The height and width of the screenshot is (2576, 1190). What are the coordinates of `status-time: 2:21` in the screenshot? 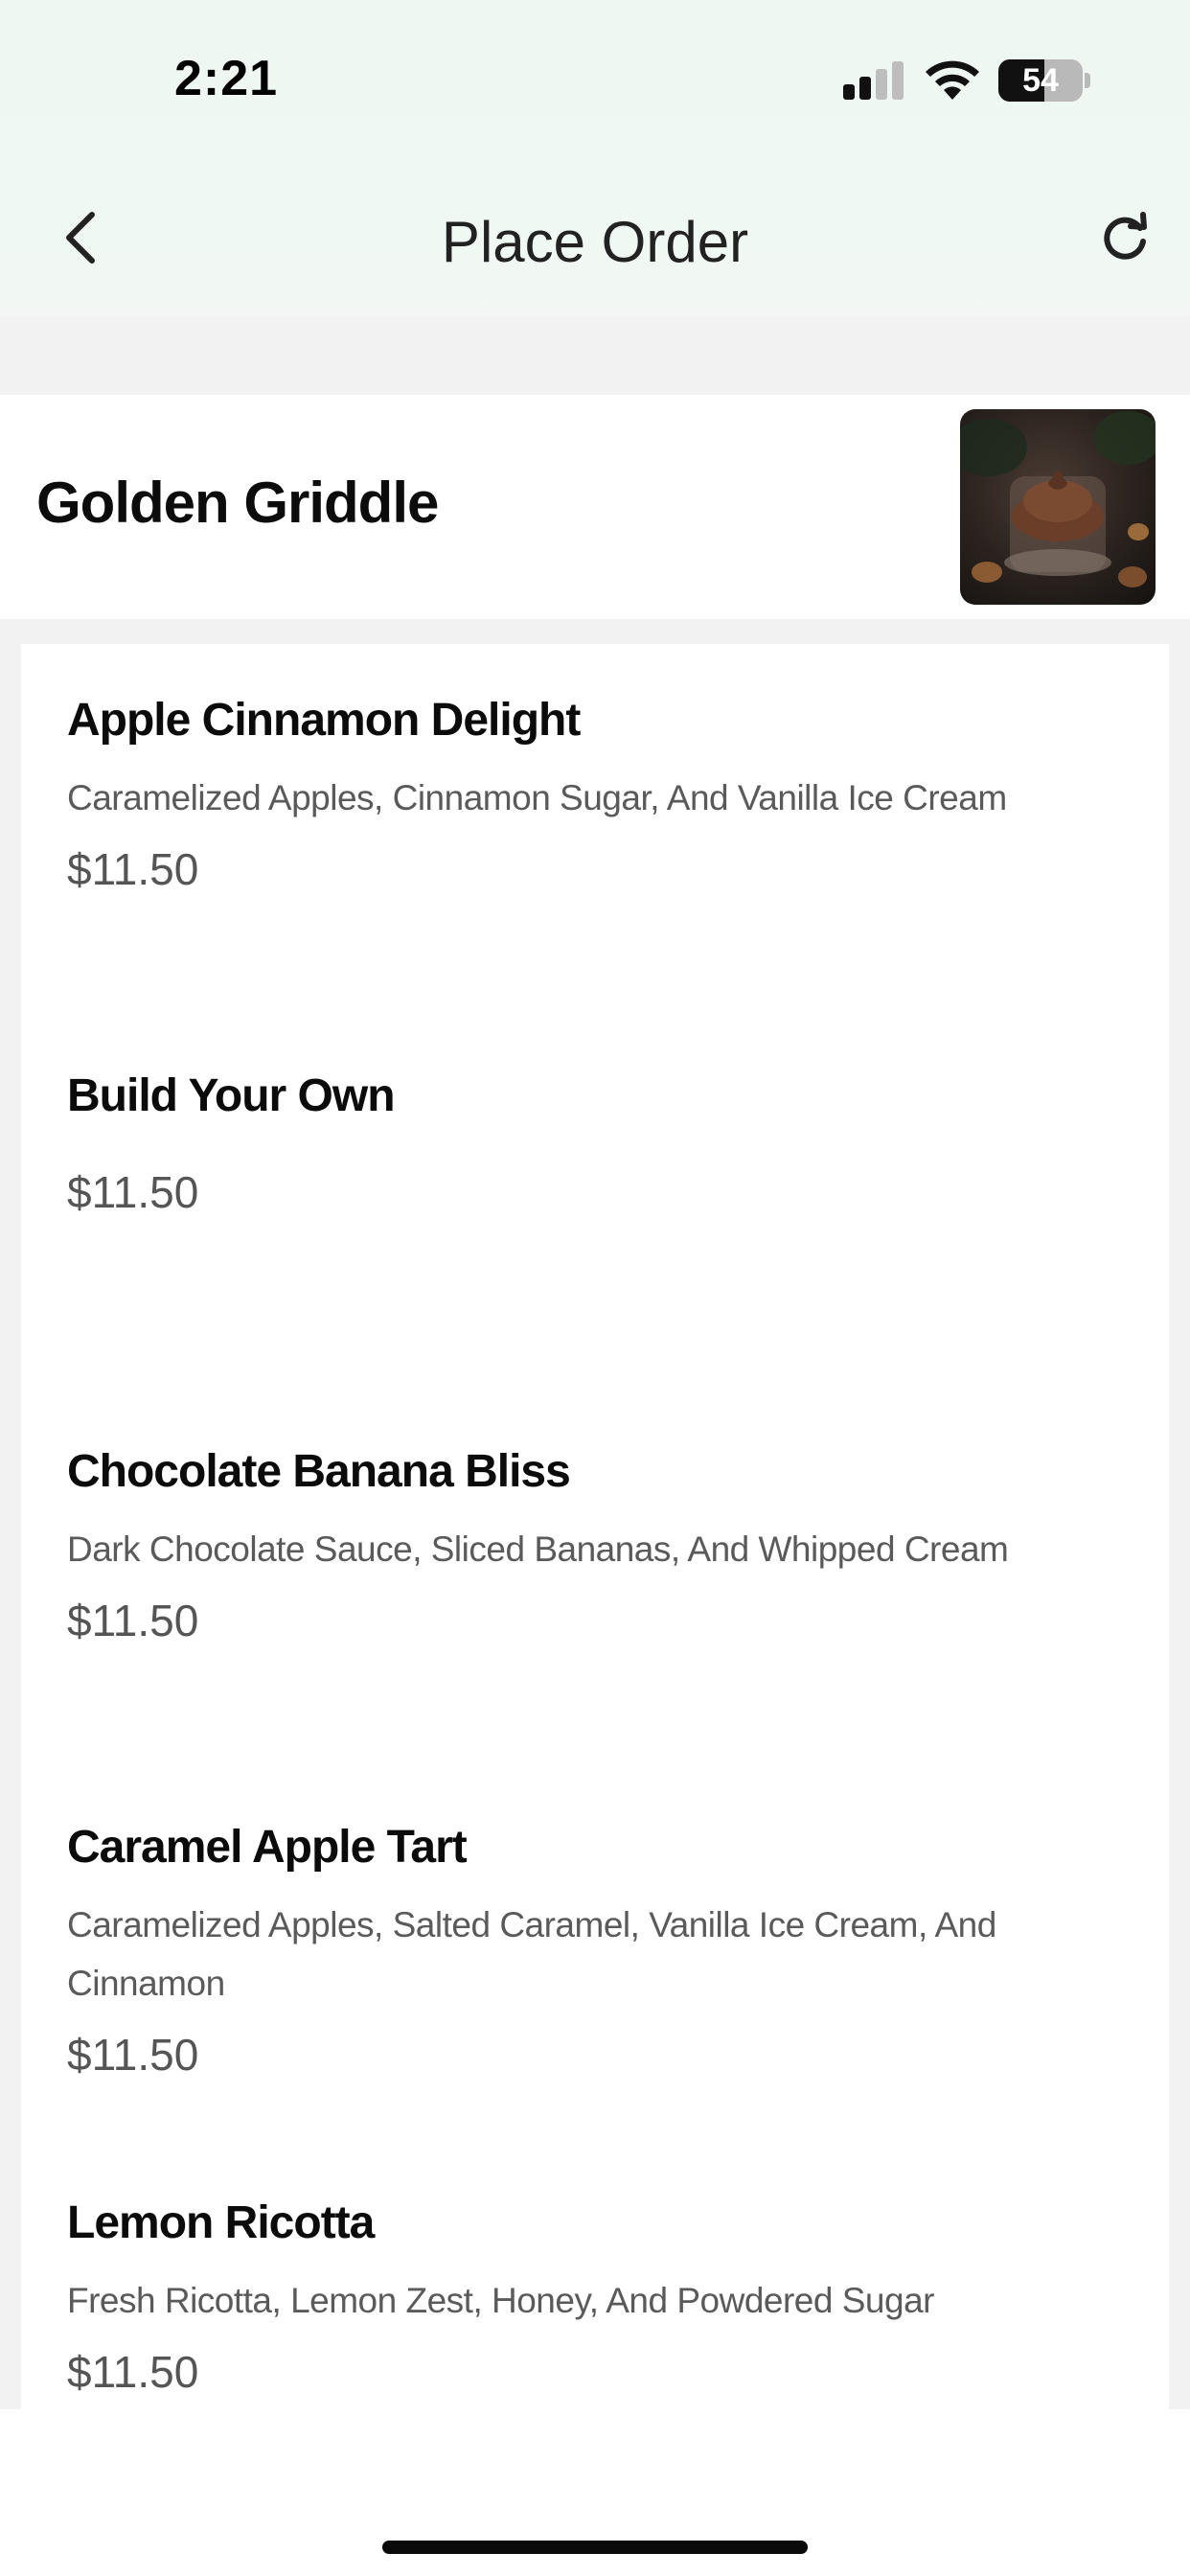 It's located at (226, 78).